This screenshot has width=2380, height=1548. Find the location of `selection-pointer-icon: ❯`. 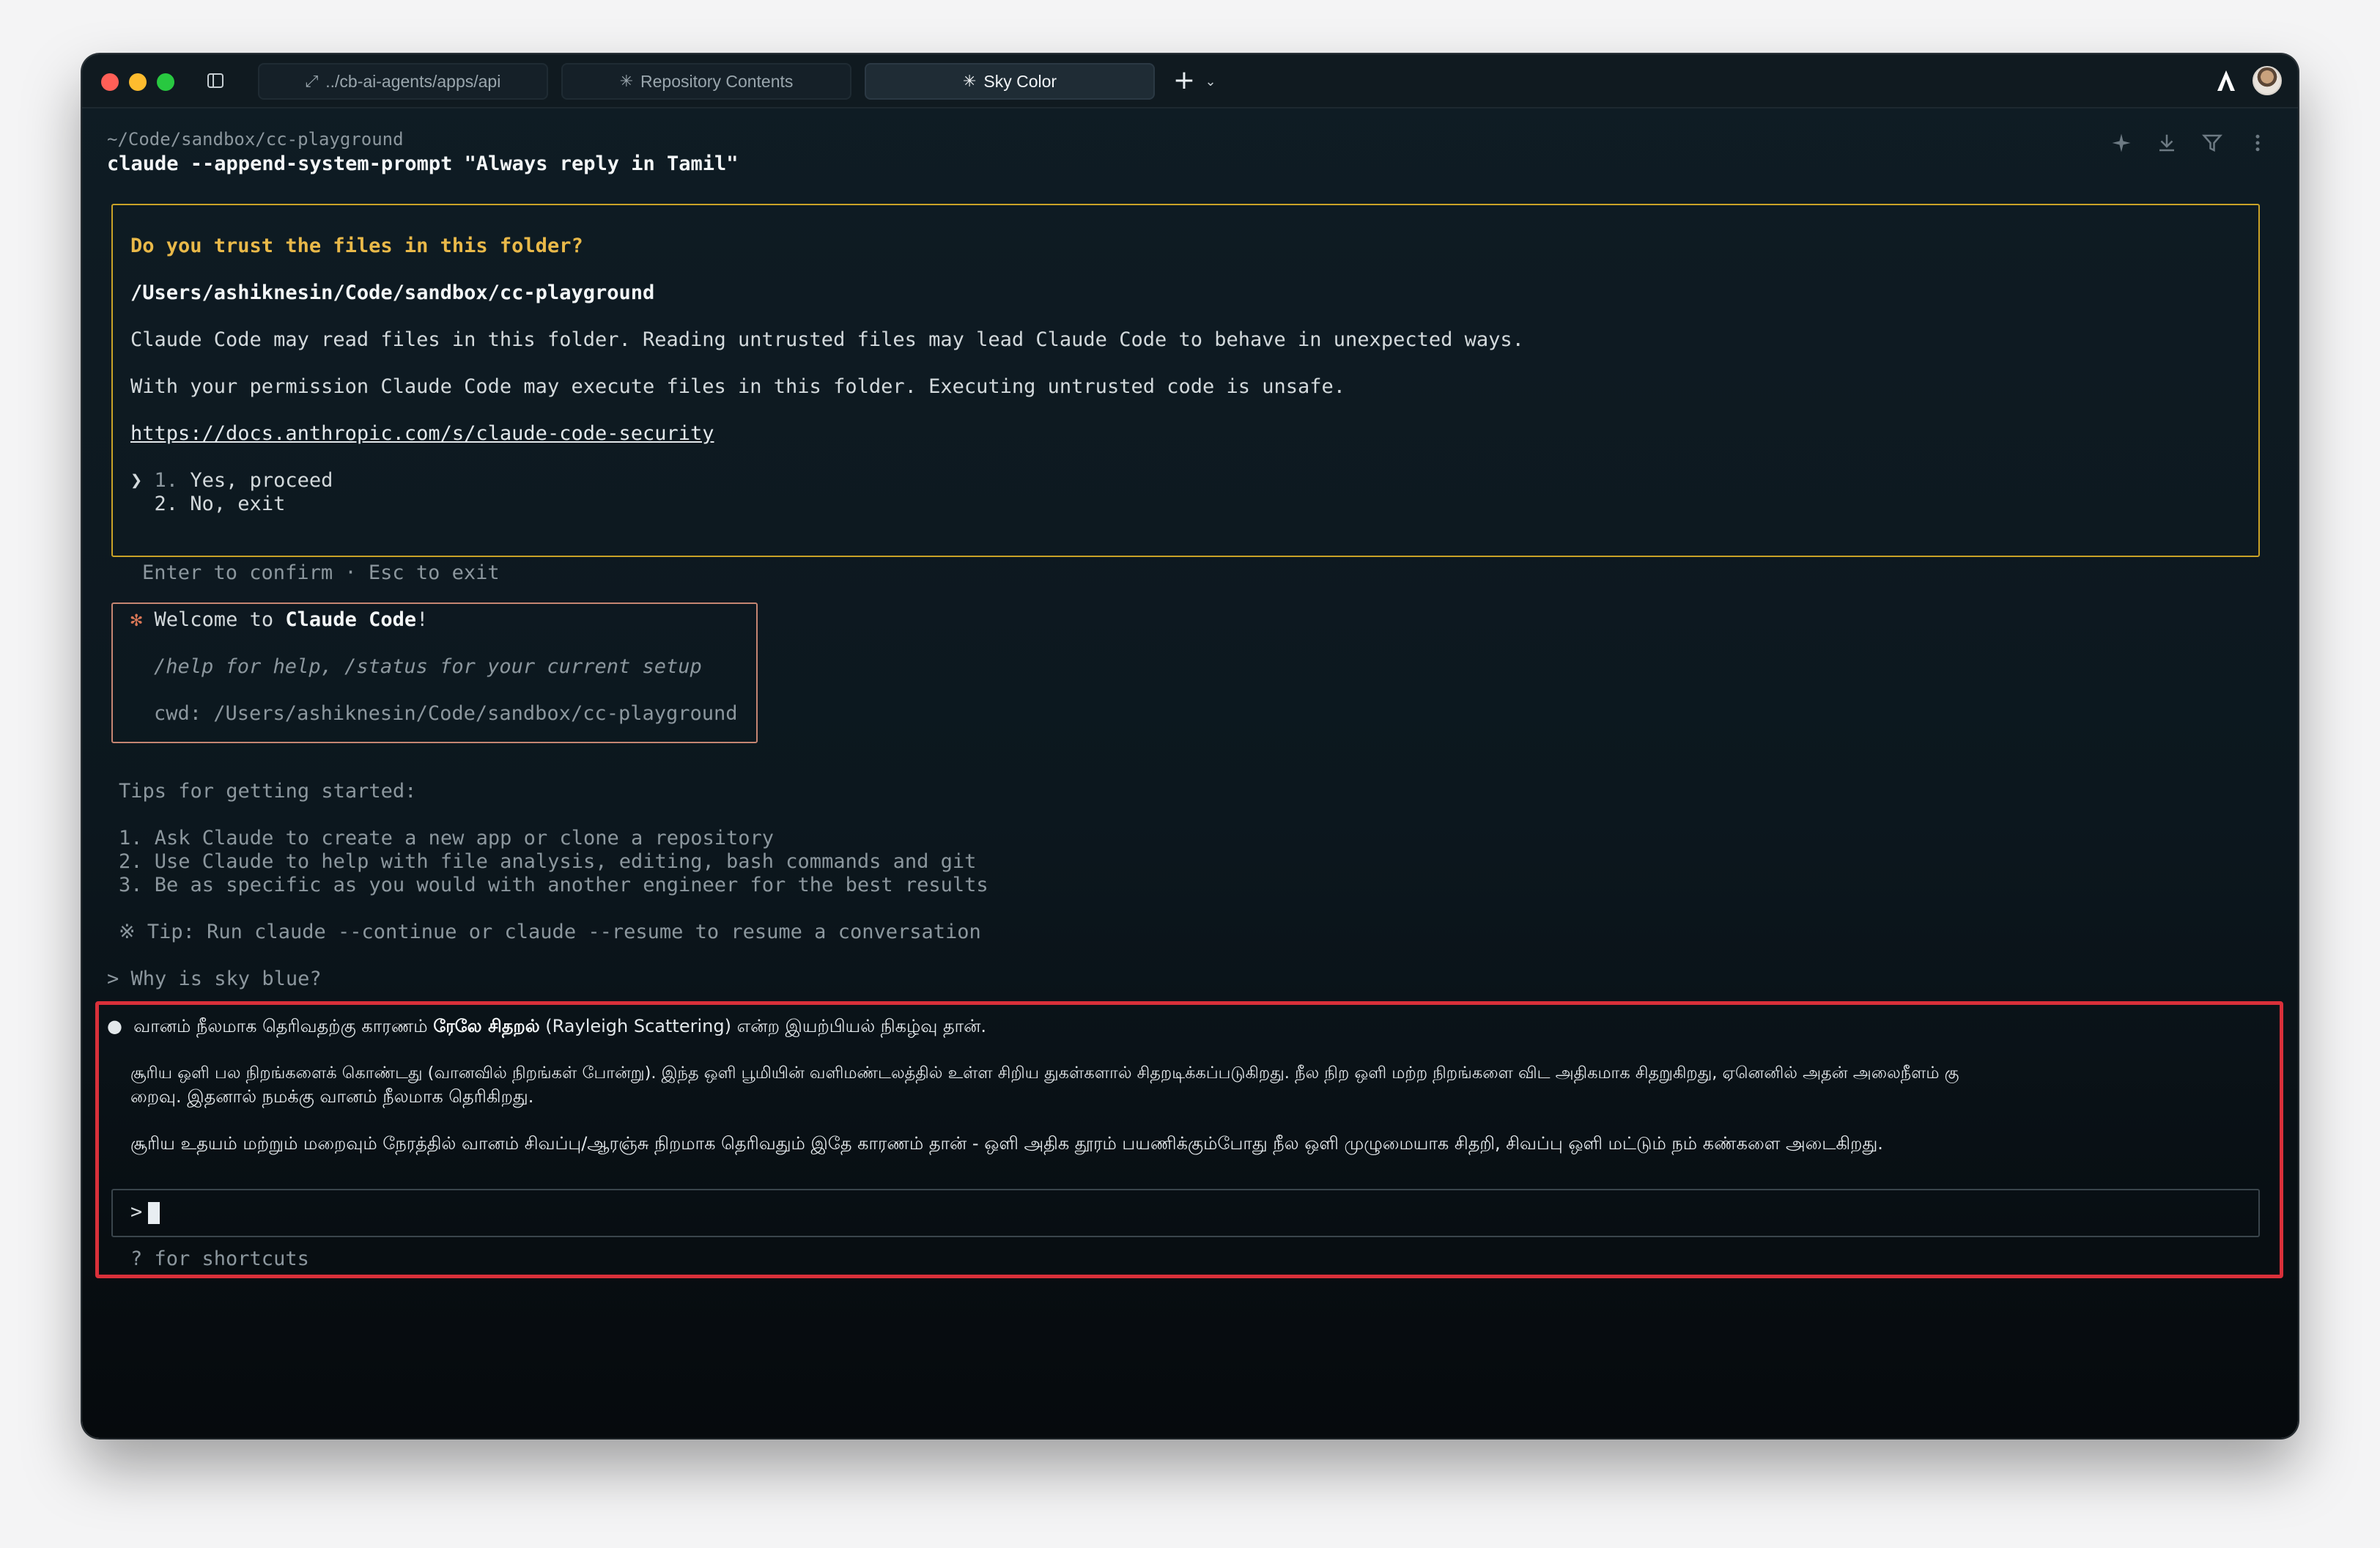

selection-pointer-icon: ❯ is located at coordinates (136, 480).